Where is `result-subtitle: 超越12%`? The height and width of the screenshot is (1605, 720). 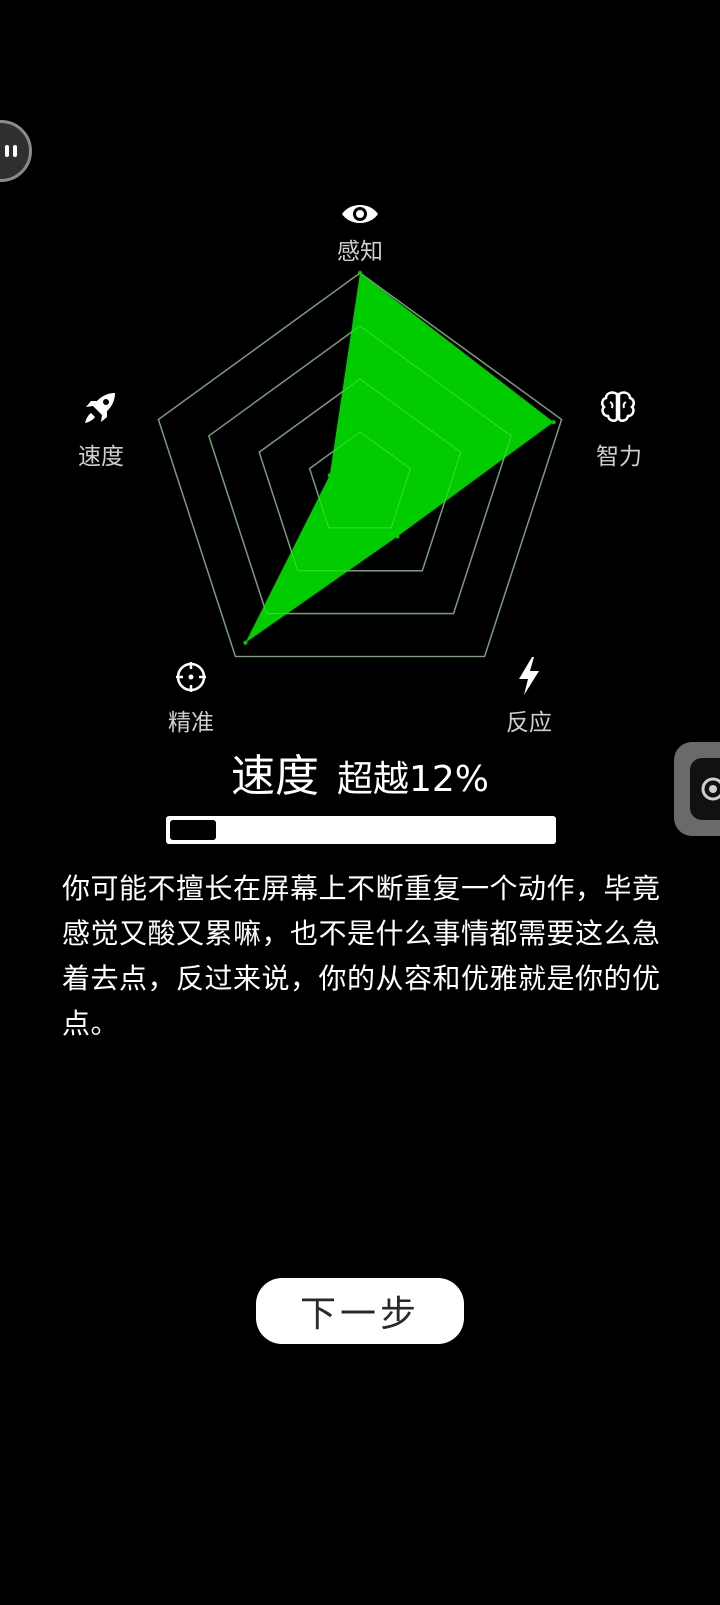
result-subtitle: 超越12% is located at coordinates (413, 779).